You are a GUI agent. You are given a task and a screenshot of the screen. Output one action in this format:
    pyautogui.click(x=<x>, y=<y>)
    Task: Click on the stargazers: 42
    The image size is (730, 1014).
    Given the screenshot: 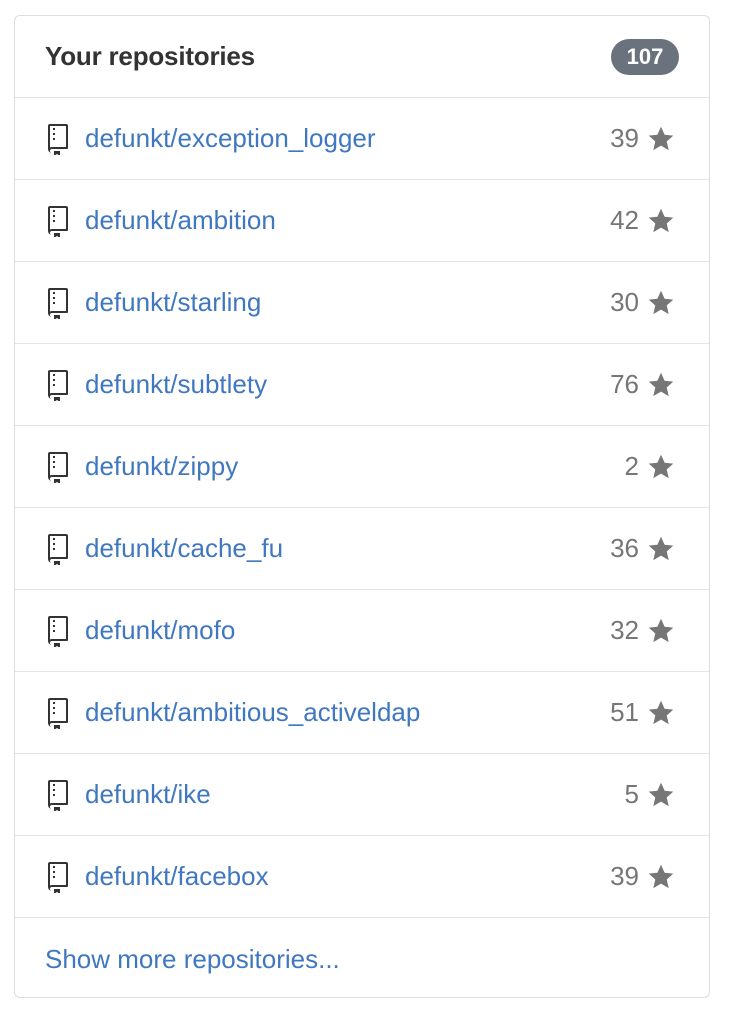 What is the action you would take?
    pyautogui.click(x=642, y=220)
    